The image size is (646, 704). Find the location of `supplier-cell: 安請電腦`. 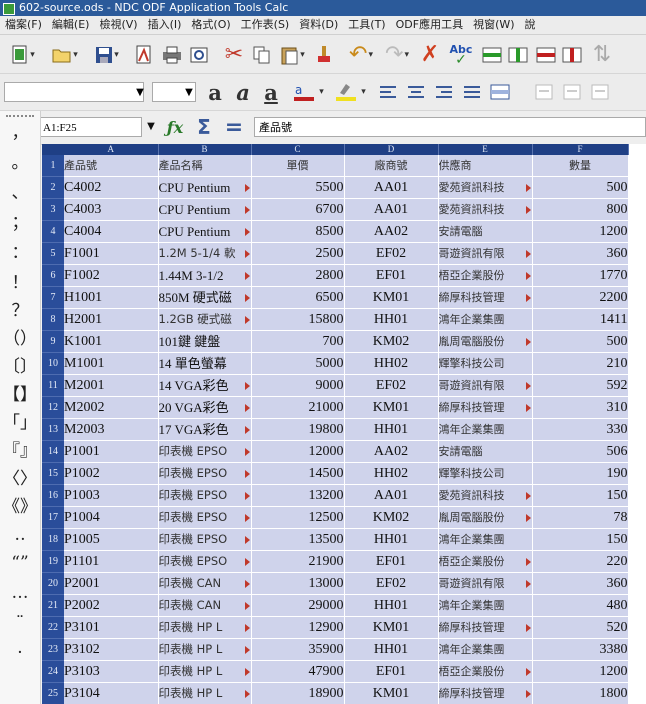

supplier-cell: 安請電腦 is located at coordinates (485, 231).